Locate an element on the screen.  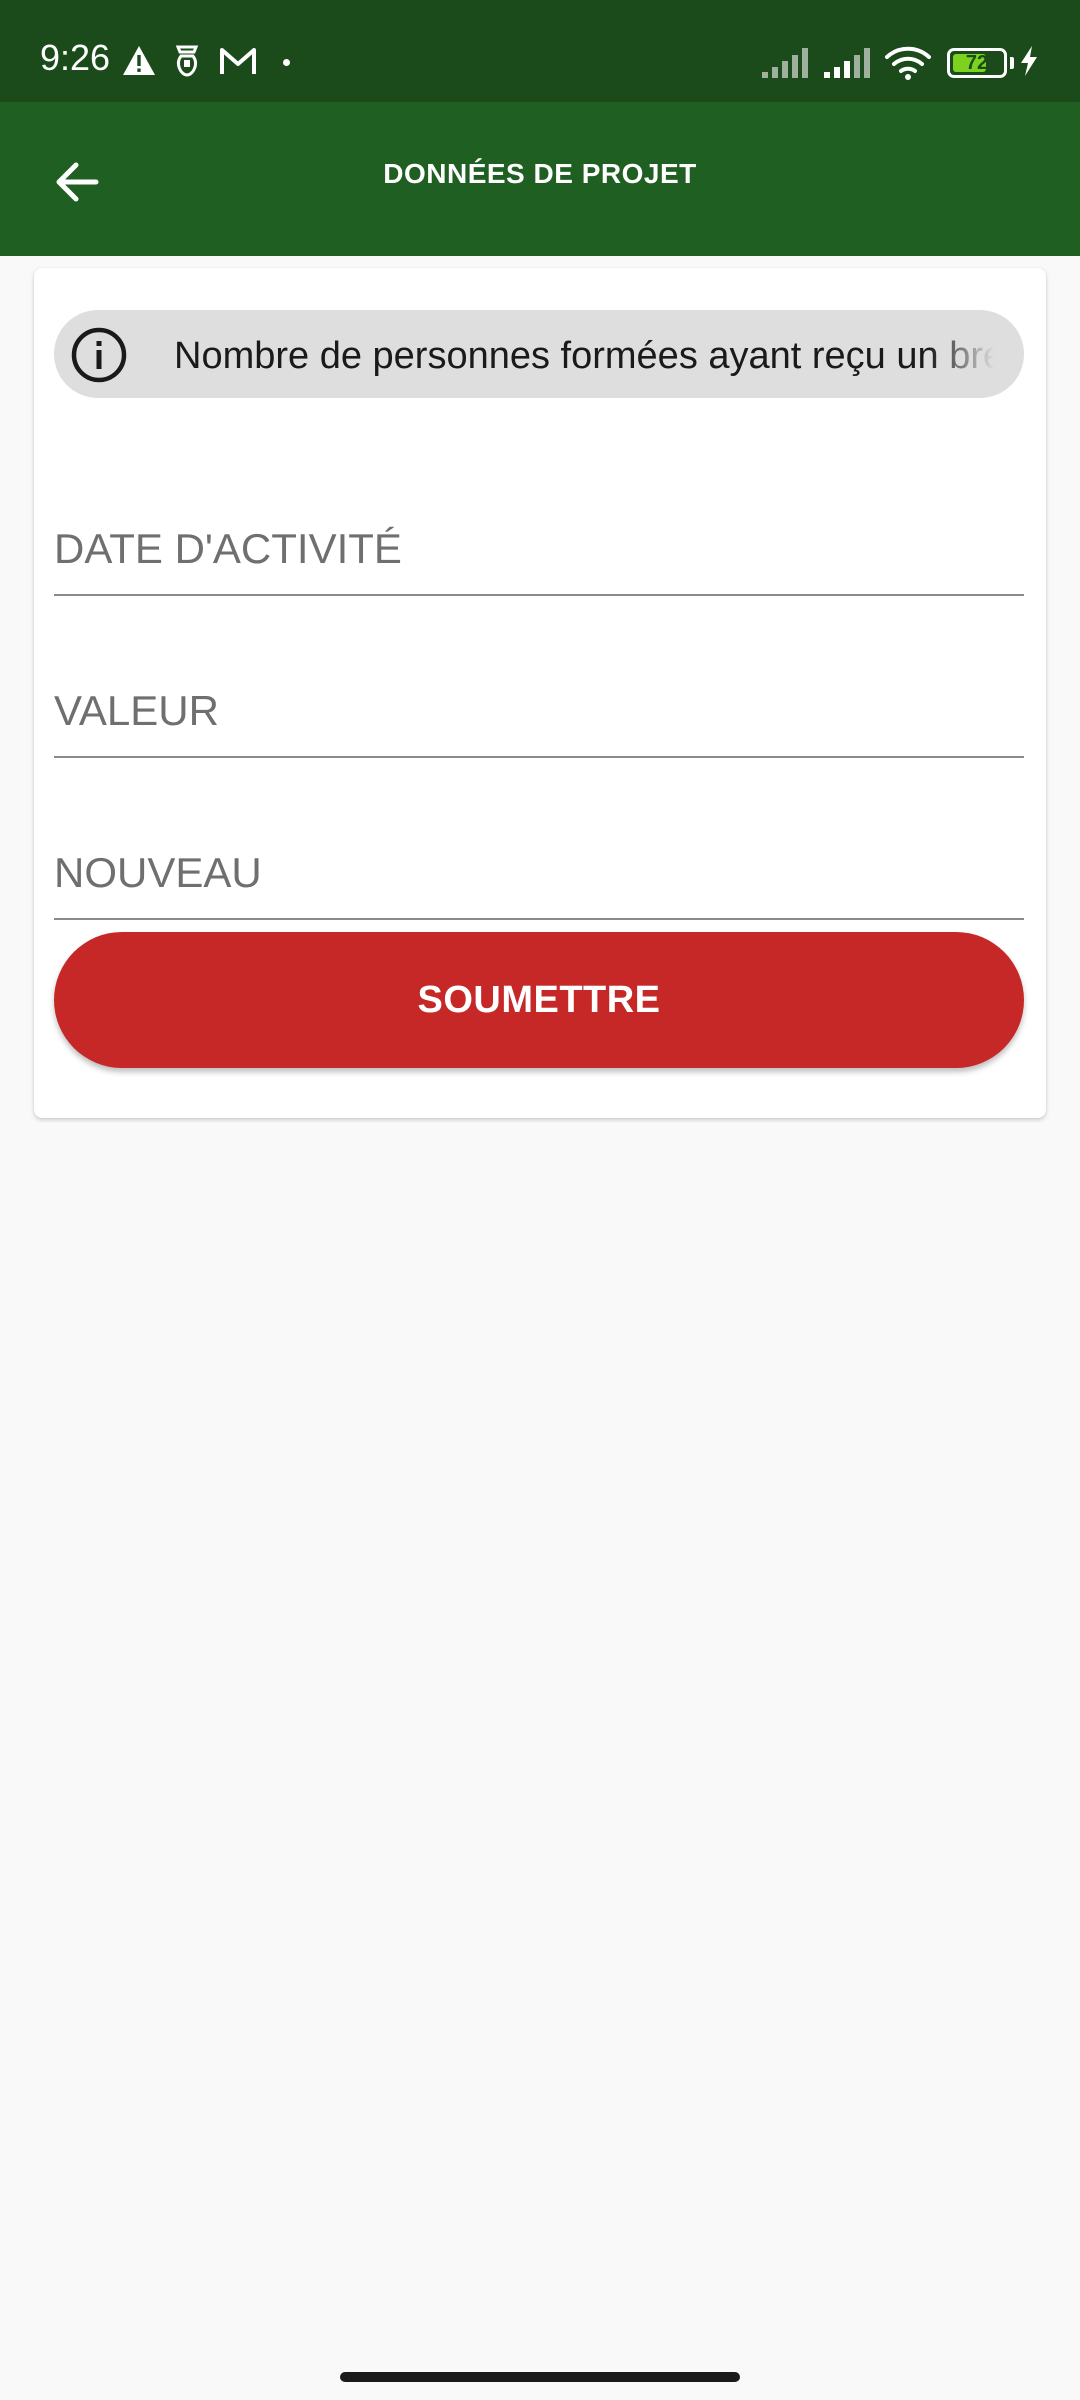
submit-button: SOUMETTRE is located at coordinates (539, 1000).